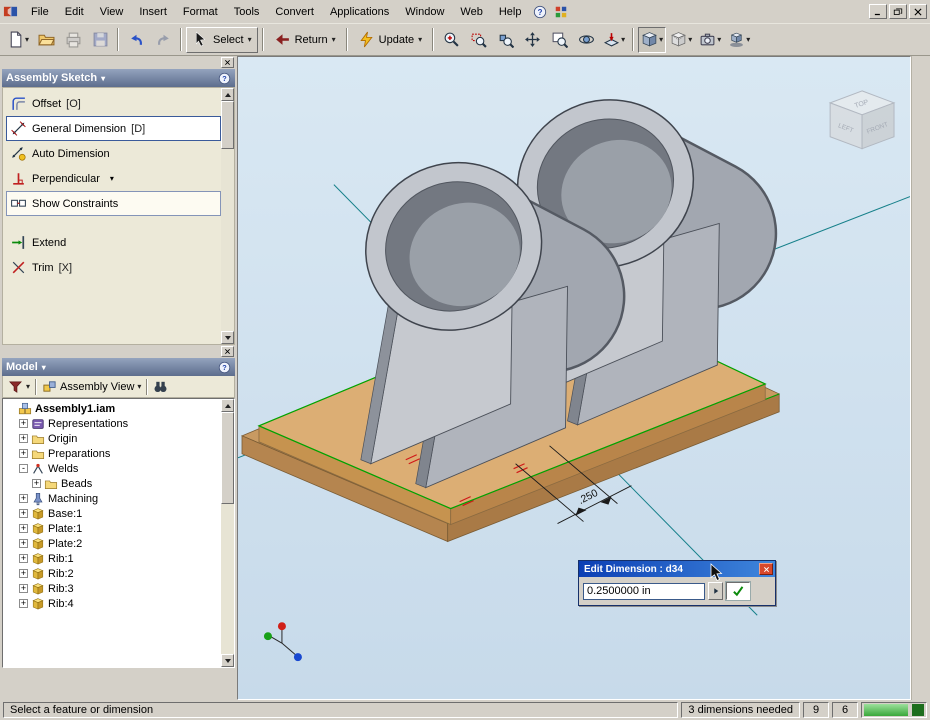  Describe the element at coordinates (898, 11) in the screenshot. I see `restore-button` at that location.